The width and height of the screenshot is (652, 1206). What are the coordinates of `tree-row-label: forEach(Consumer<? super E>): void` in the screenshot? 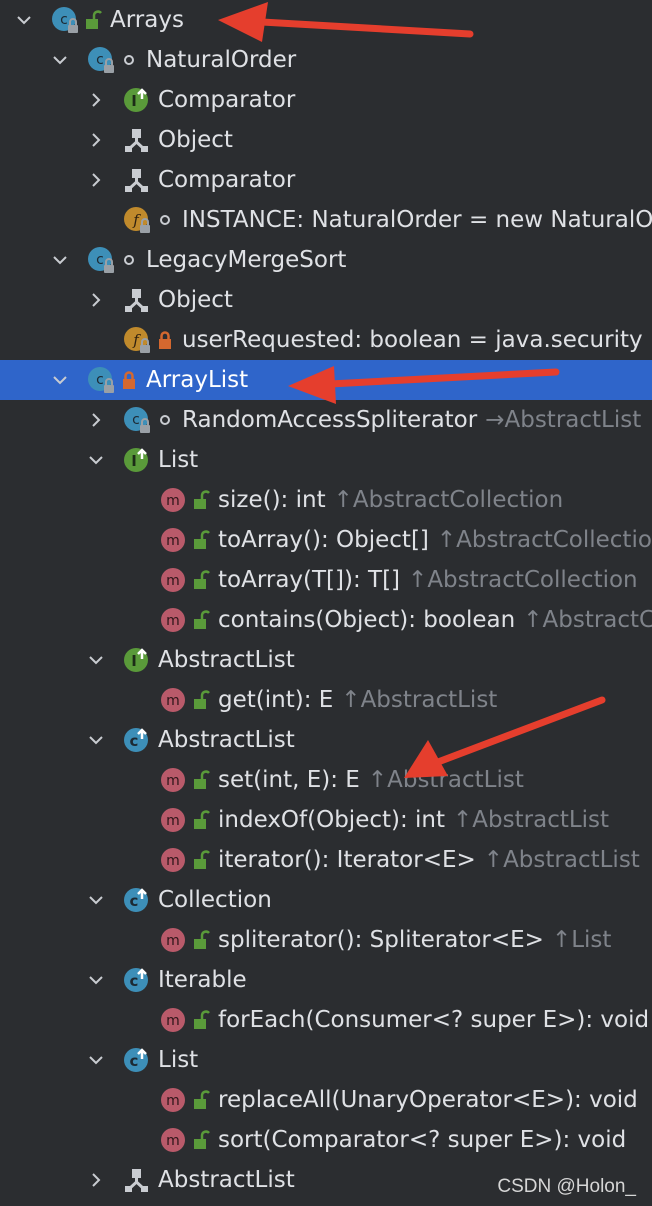 It's located at (433, 1020).